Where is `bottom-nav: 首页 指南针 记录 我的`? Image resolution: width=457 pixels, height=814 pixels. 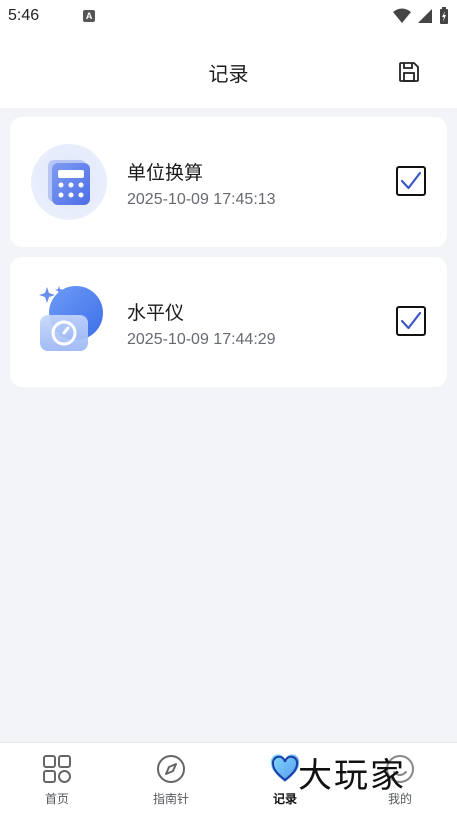
bottom-nav: 首页 指南针 记录 我的 is located at coordinates (228, 778).